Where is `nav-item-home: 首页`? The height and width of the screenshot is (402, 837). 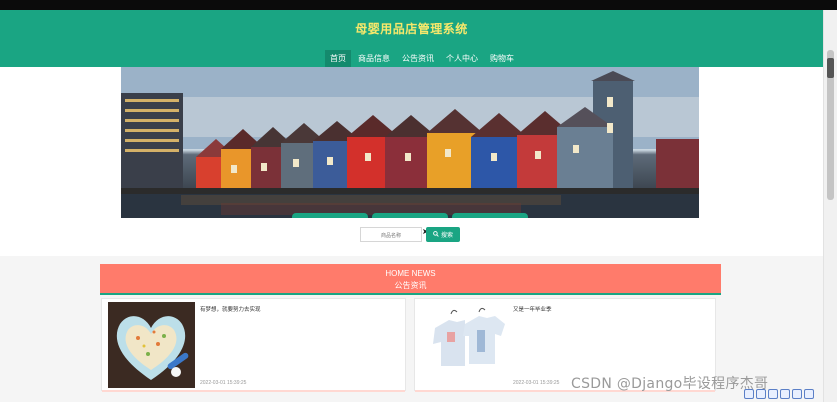 nav-item-home: 首页 is located at coordinates (338, 58).